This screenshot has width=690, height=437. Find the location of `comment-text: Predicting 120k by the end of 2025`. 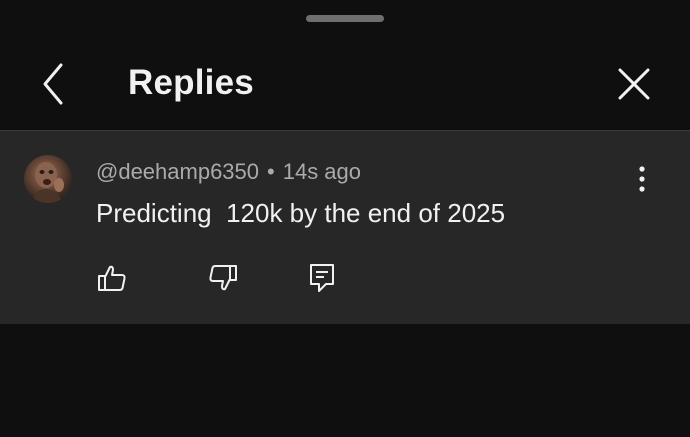

comment-text: Predicting 120k by the end of 2025 is located at coordinates (301, 213).